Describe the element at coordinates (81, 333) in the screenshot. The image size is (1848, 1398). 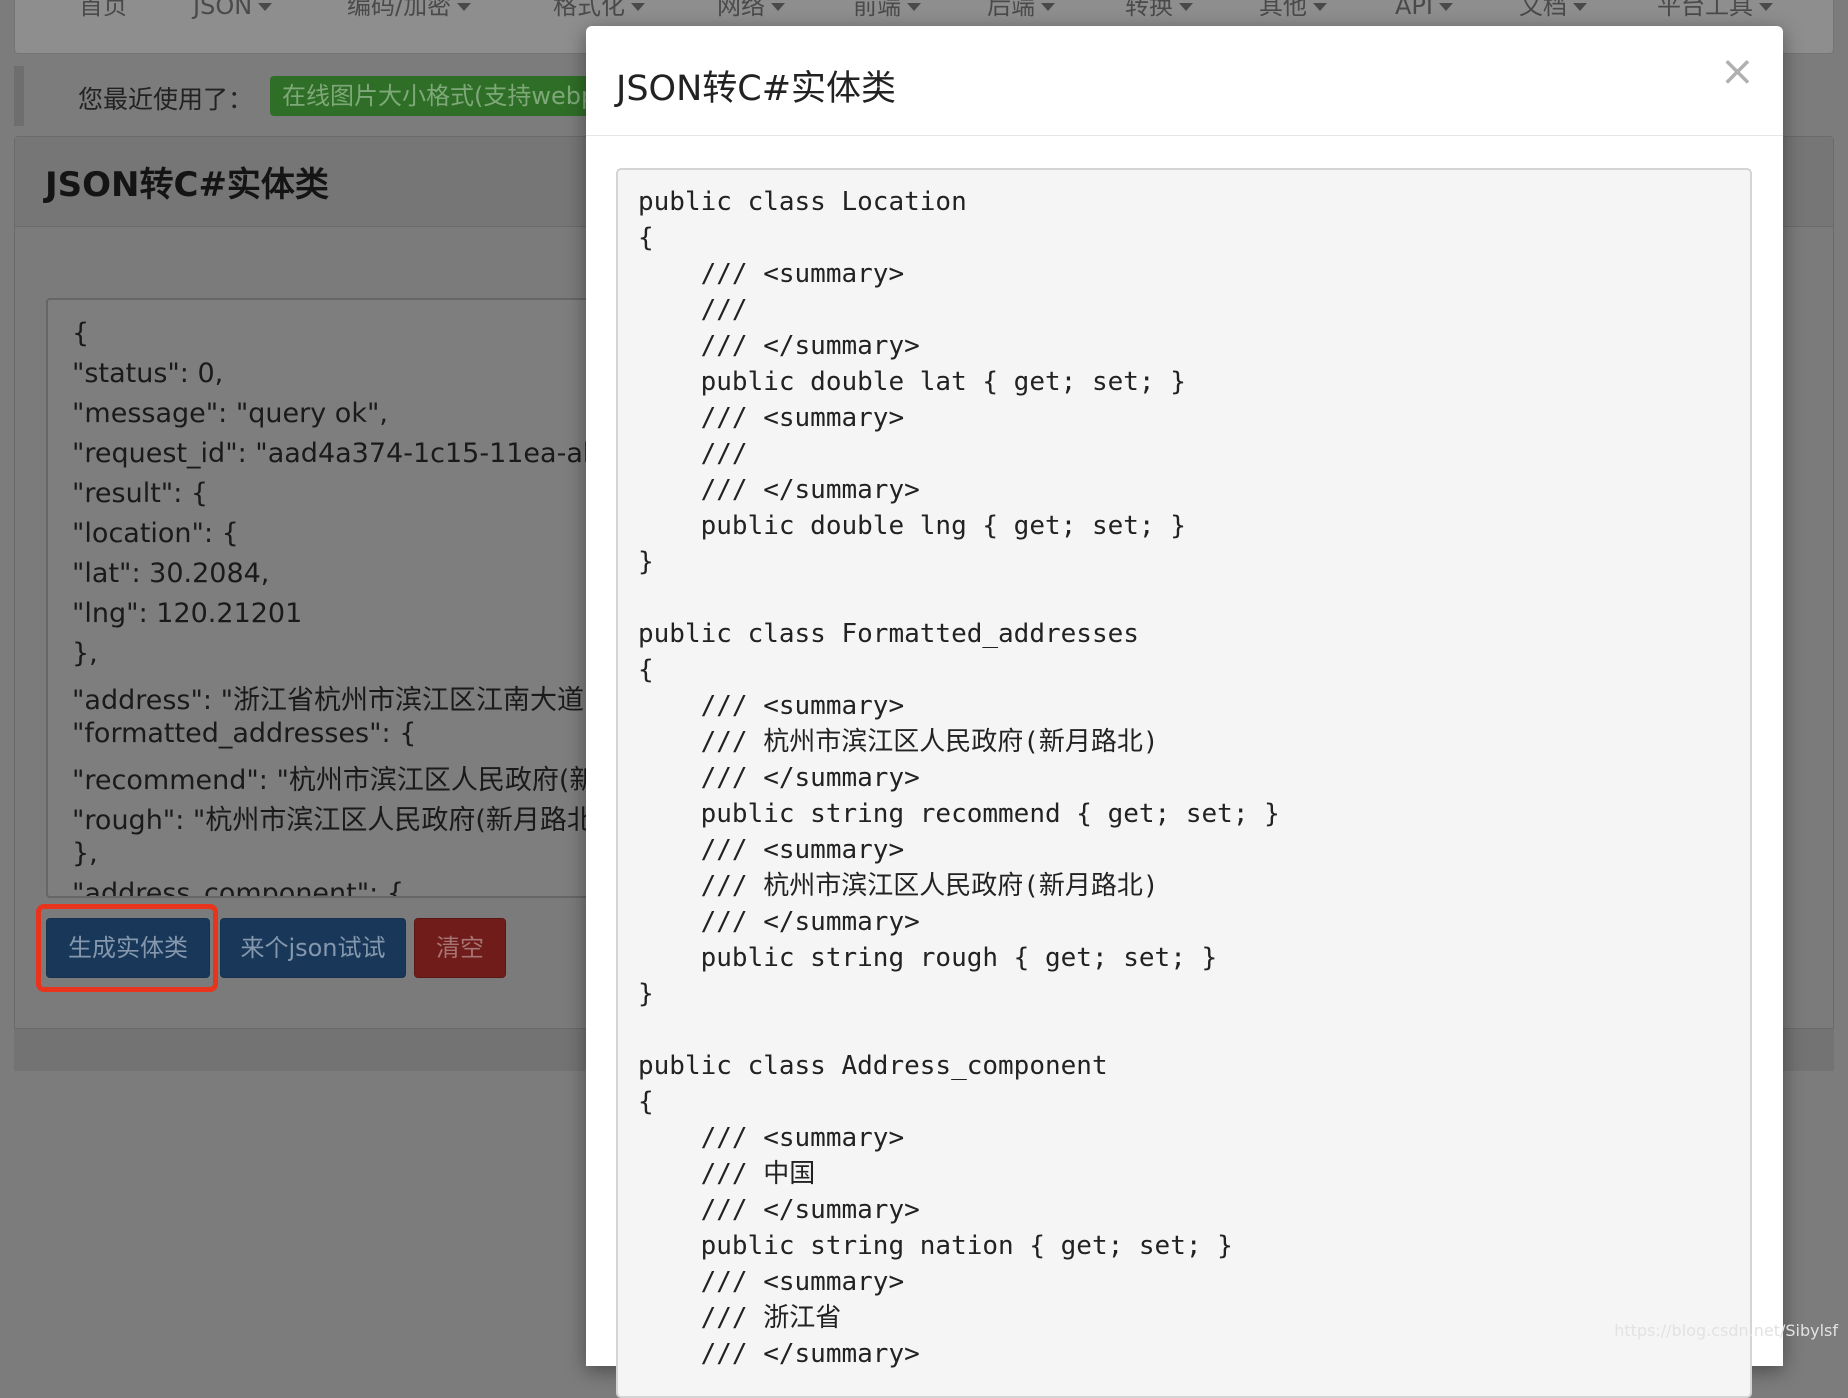
I see `json-line: {` at that location.